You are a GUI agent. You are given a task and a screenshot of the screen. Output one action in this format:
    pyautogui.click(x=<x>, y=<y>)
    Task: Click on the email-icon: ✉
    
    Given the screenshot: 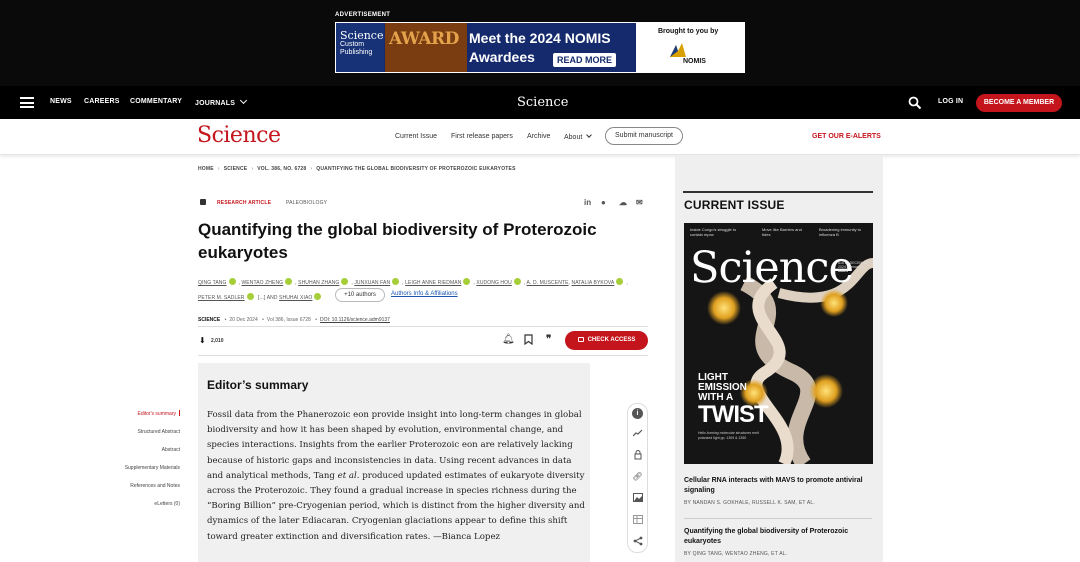 What is the action you would take?
    pyautogui.click(x=639, y=202)
    